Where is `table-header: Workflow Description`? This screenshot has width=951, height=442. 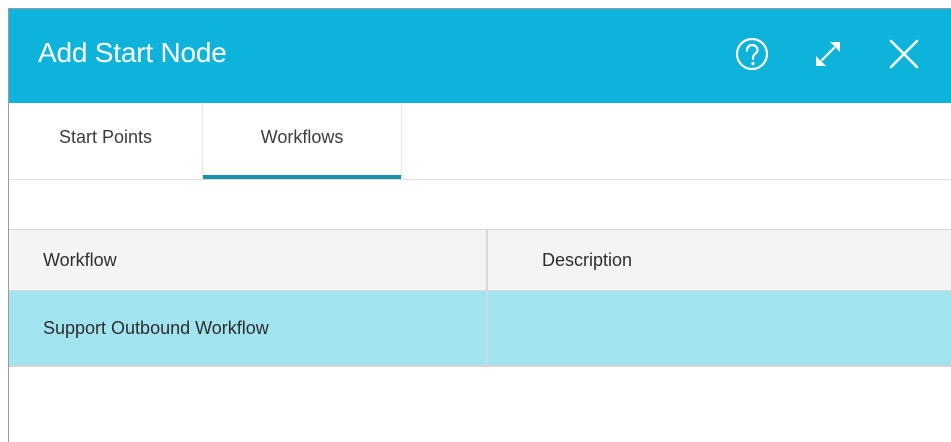 table-header: Workflow Description is located at coordinates (480, 260).